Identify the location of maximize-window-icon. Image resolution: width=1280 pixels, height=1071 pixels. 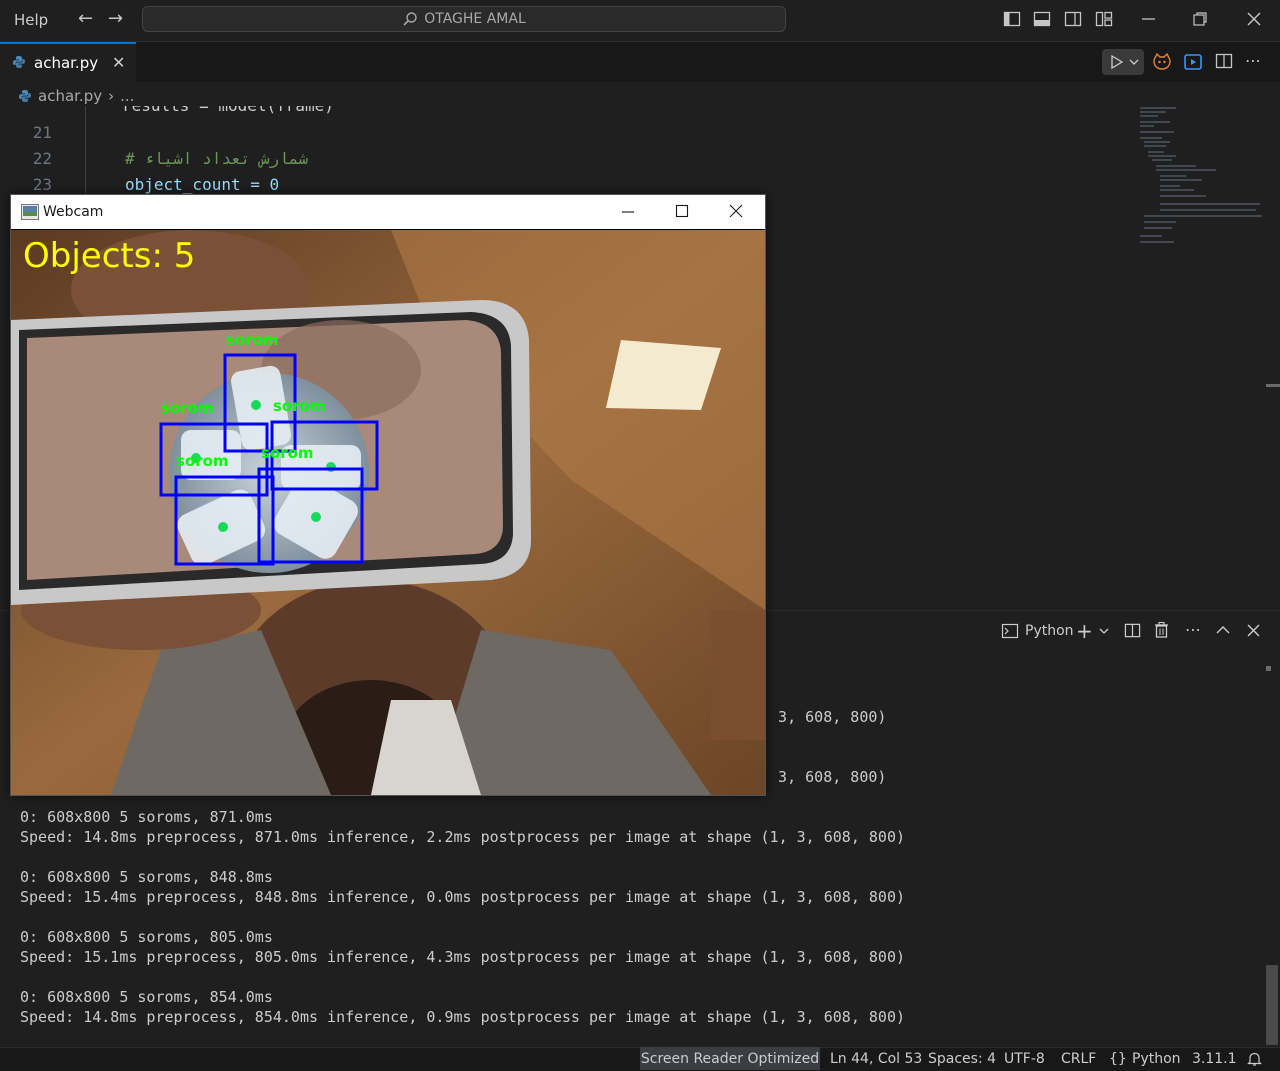
(682, 211).